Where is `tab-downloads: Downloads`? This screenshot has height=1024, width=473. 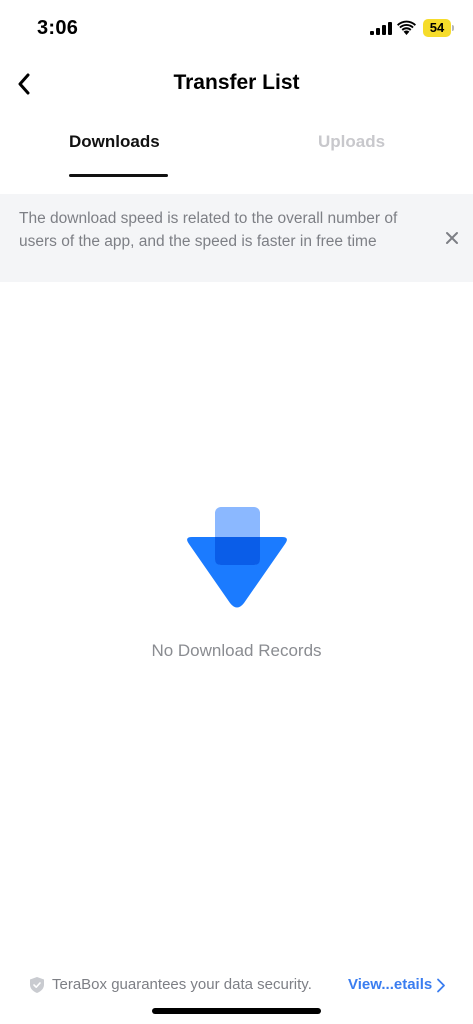 tab-downloads: Downloads is located at coordinates (114, 142).